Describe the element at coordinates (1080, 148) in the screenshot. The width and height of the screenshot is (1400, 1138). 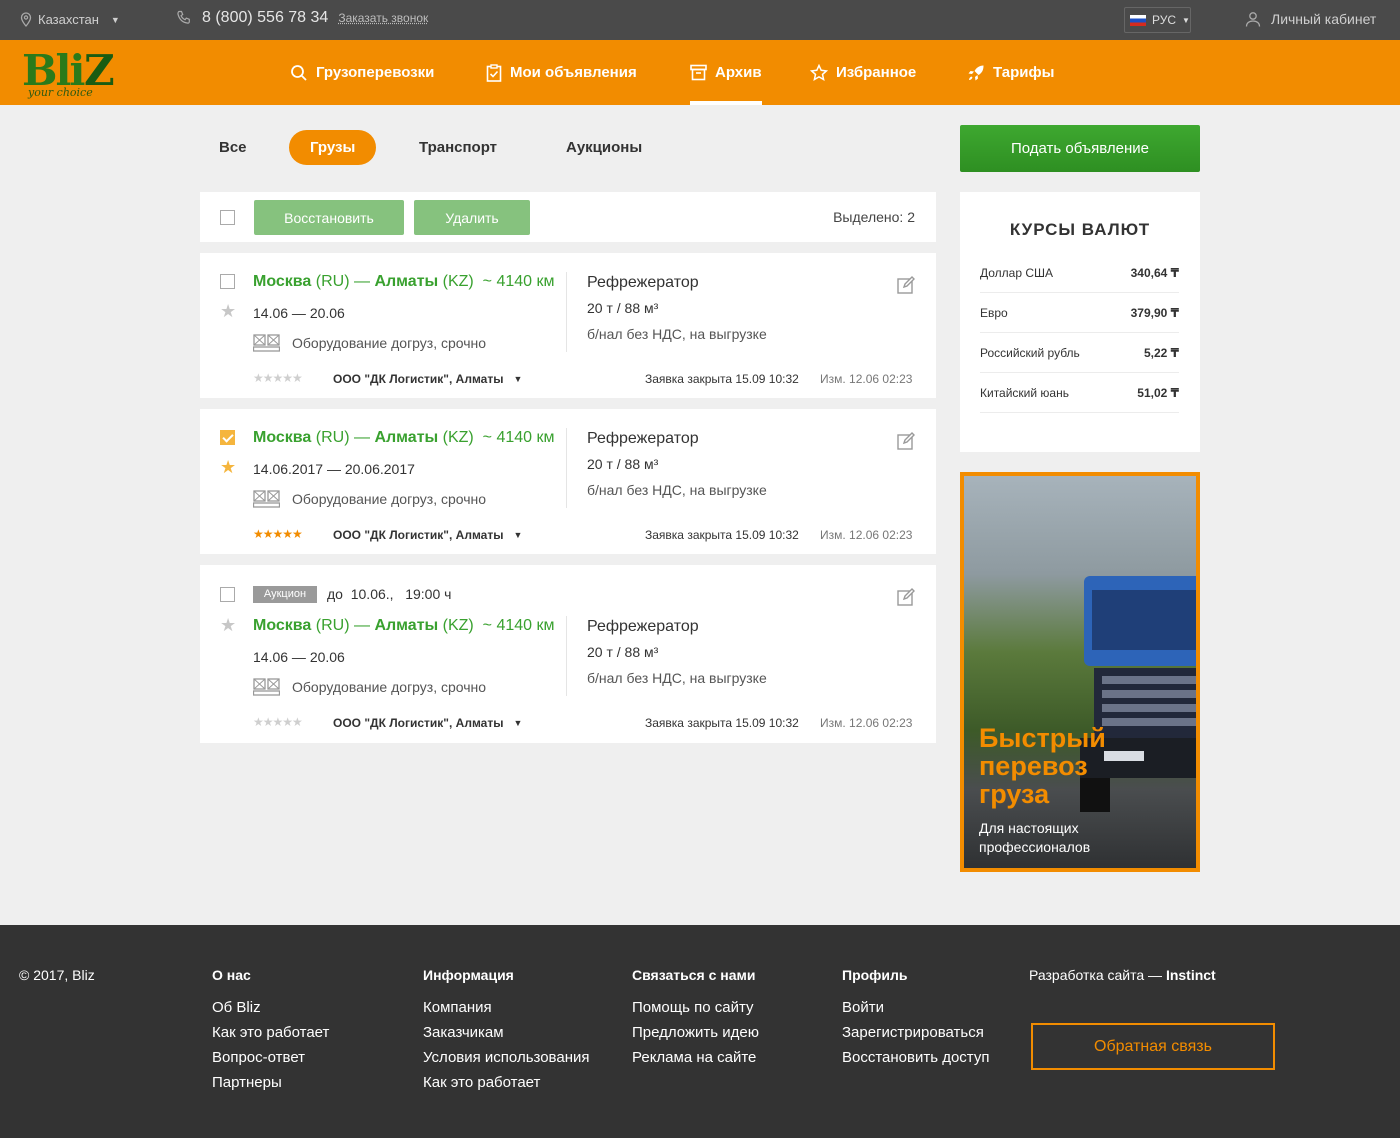
I see `submit-listing-button: Подать объявление` at that location.